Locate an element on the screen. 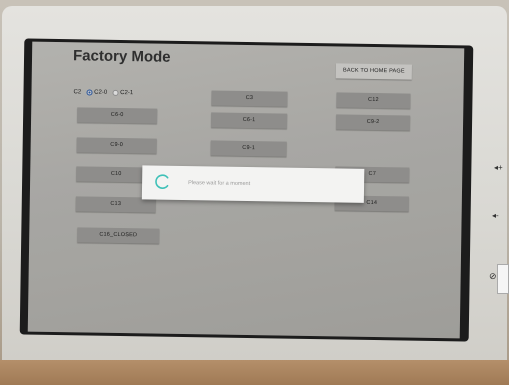 This screenshot has width=509, height=385. mute-icon: ⊘ is located at coordinates (493, 276).